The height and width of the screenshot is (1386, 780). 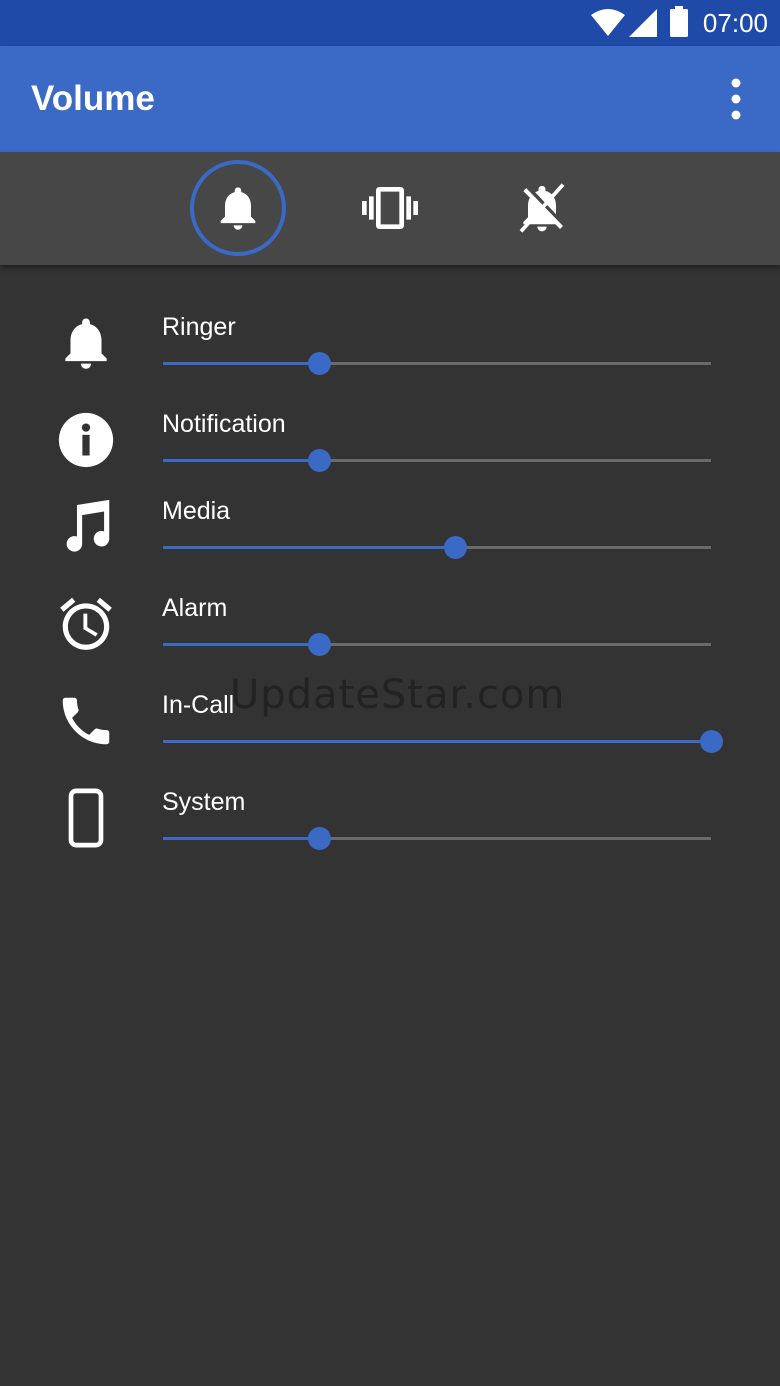 I want to click on volume-row-media: Media, so click(x=390, y=541).